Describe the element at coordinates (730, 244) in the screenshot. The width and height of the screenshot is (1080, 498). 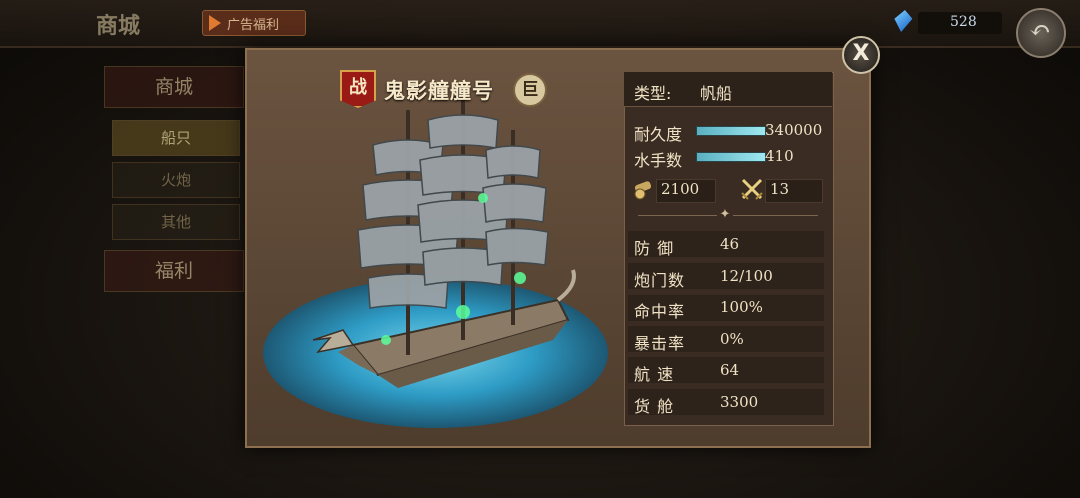
I see `stat-value-defense: 46` at that location.